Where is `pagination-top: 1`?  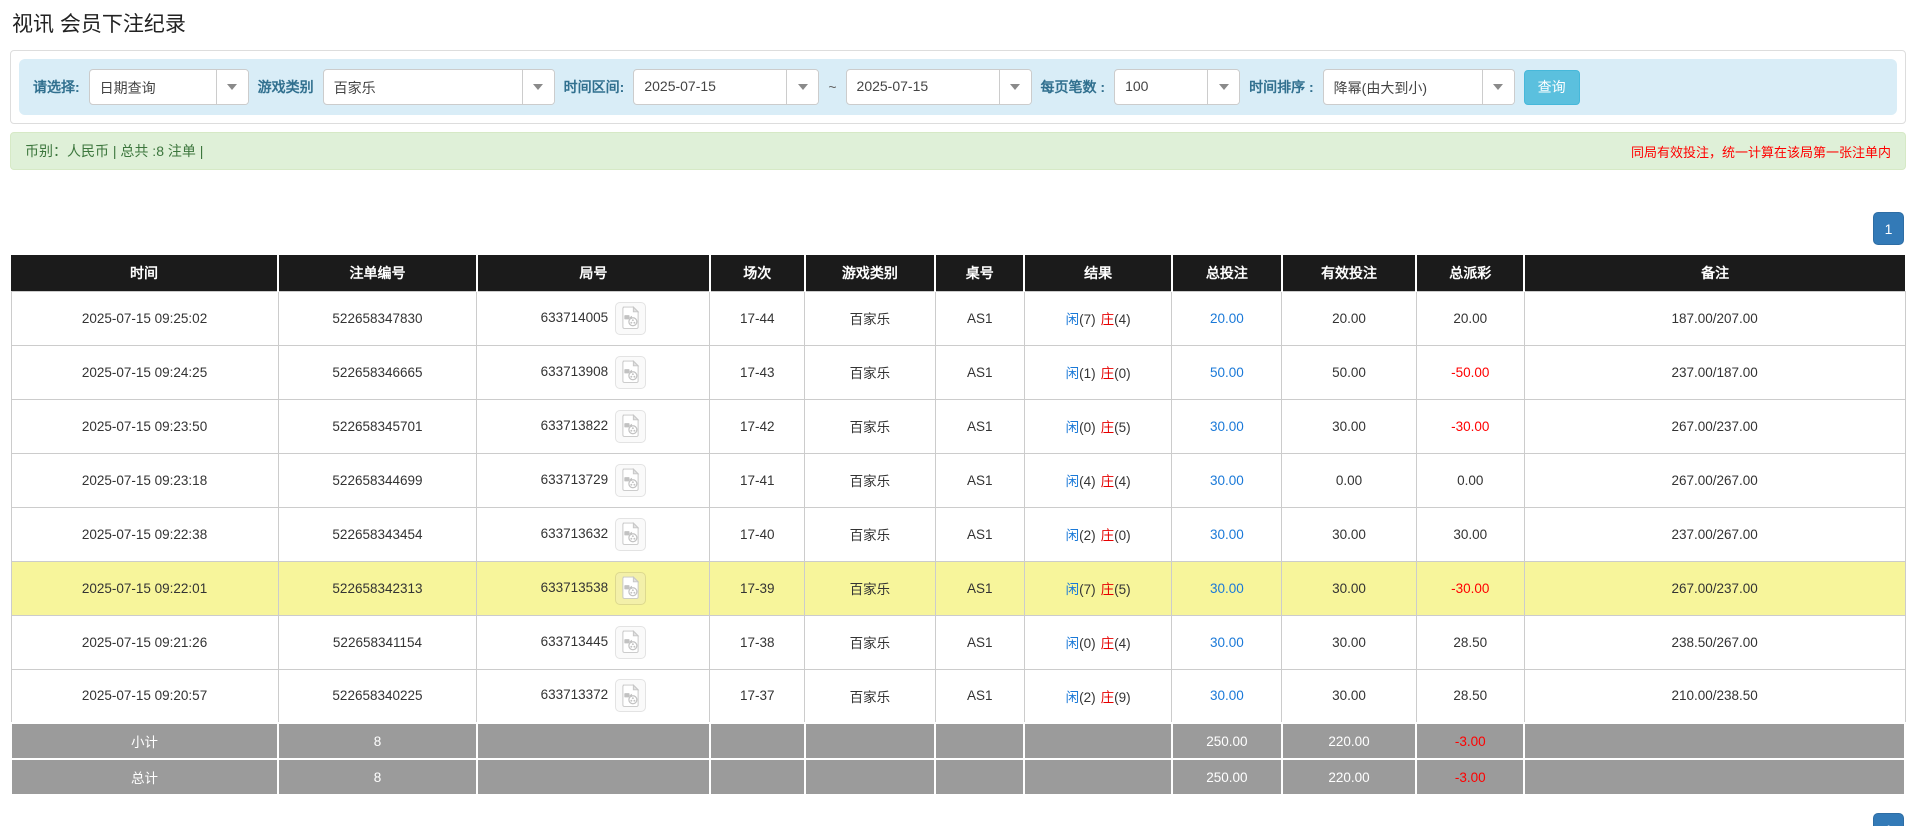
pagination-top: 1 is located at coordinates (958, 228).